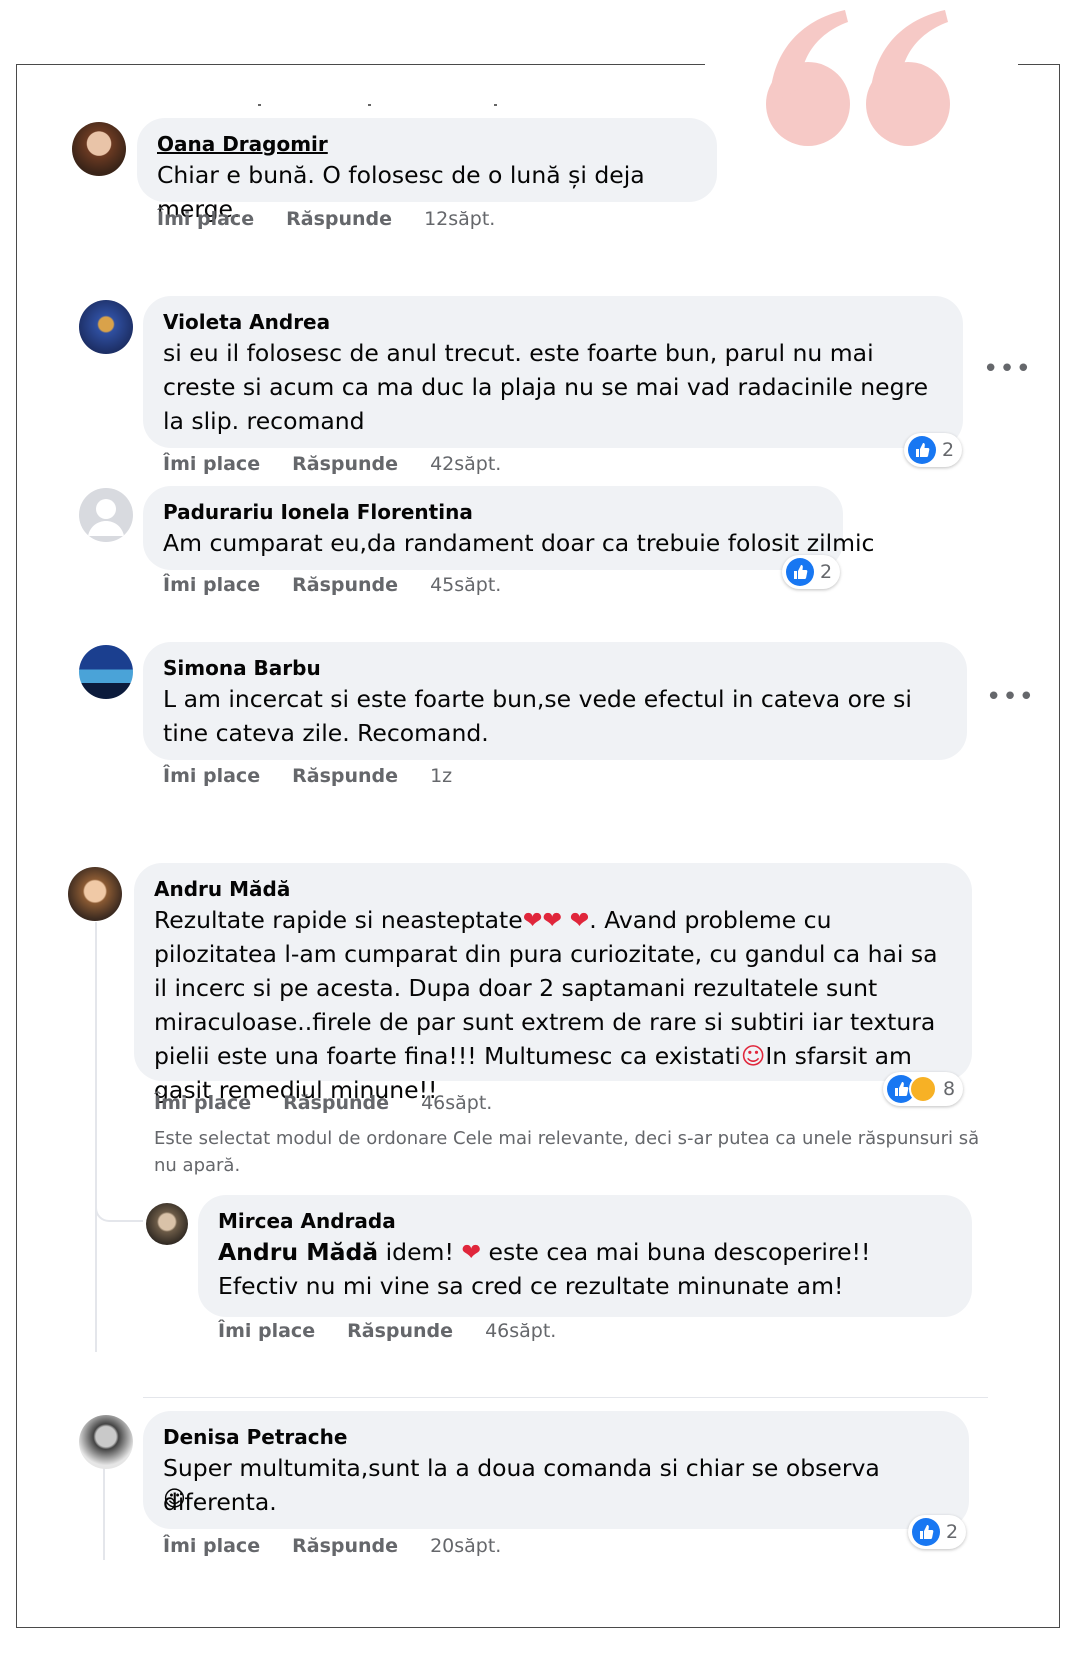 The height and width of the screenshot is (1658, 1080). I want to click on haha-reaction-icon, so click(923, 1089).